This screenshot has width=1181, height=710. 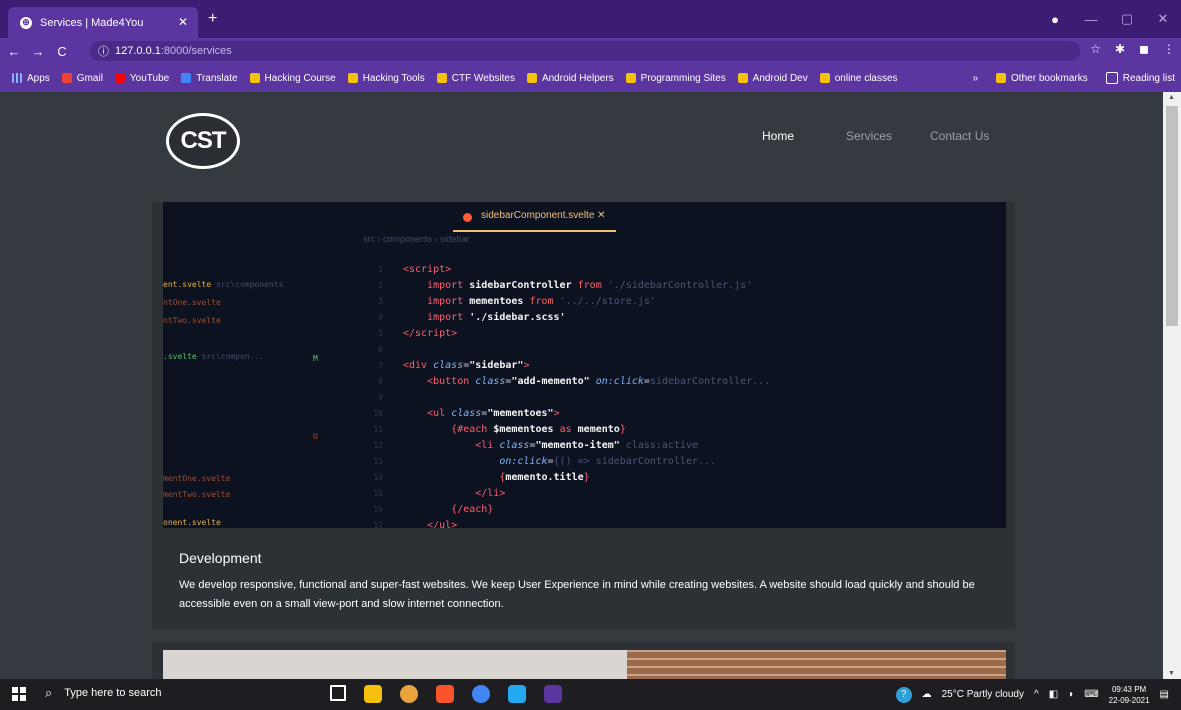 What do you see at coordinates (1091, 19) in the screenshot?
I see `minimize-button: —` at bounding box center [1091, 19].